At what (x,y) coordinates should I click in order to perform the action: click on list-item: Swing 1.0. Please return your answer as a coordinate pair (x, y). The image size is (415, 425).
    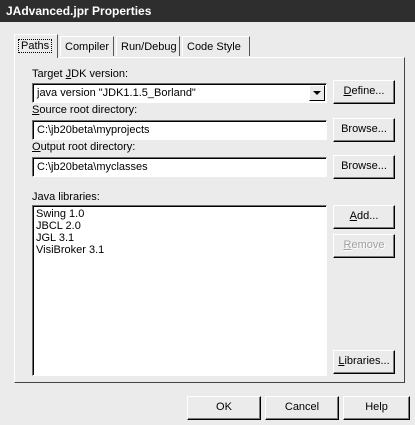
    Looking at the image, I should click on (179, 214).